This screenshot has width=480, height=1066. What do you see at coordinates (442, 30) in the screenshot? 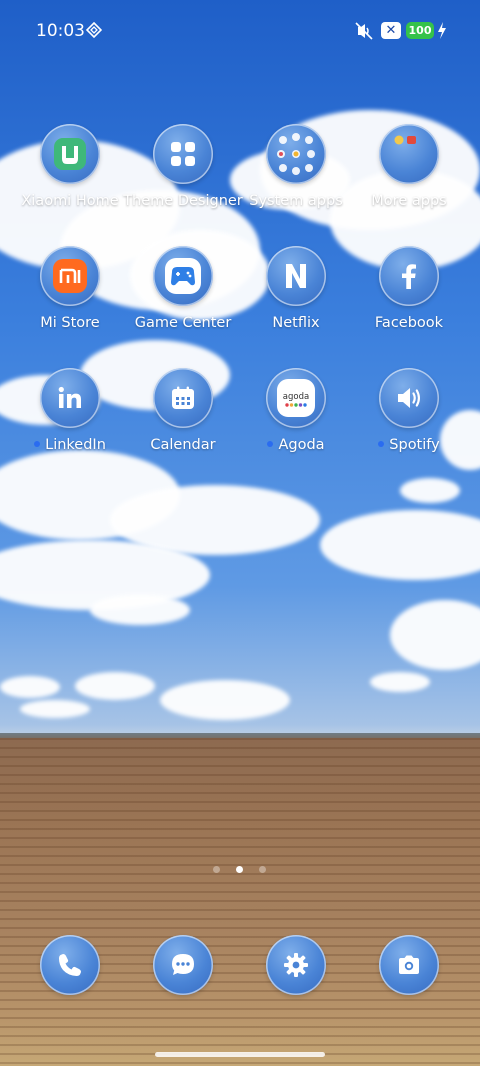
I see `charging-icon` at bounding box center [442, 30].